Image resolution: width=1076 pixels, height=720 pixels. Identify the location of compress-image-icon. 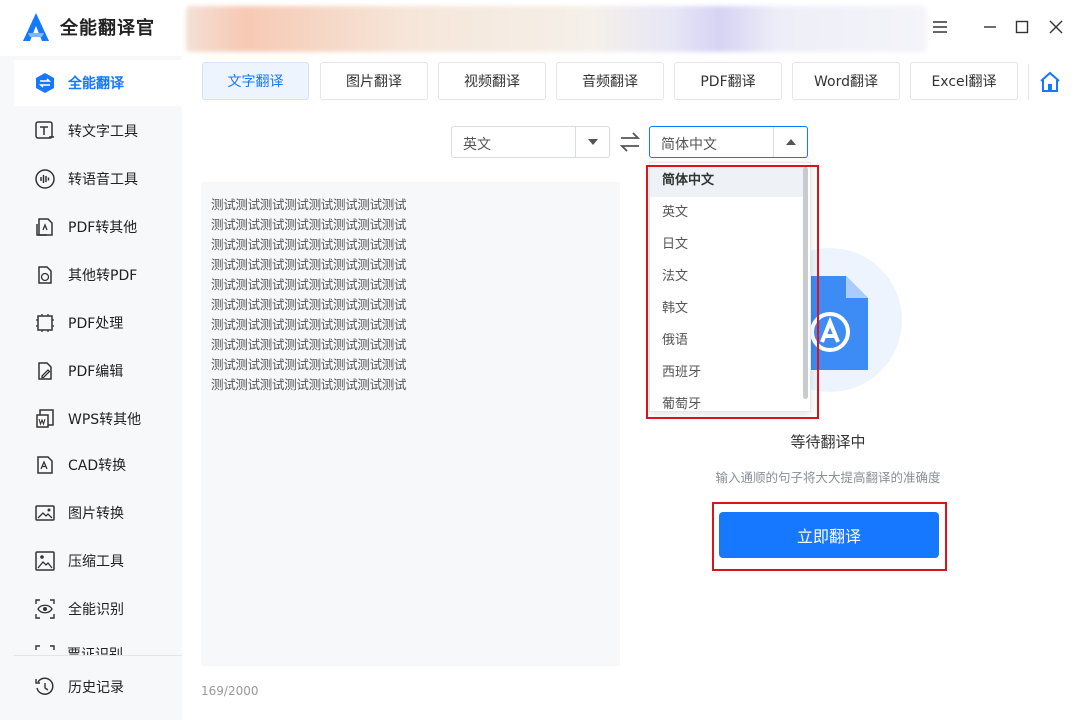
(45, 561).